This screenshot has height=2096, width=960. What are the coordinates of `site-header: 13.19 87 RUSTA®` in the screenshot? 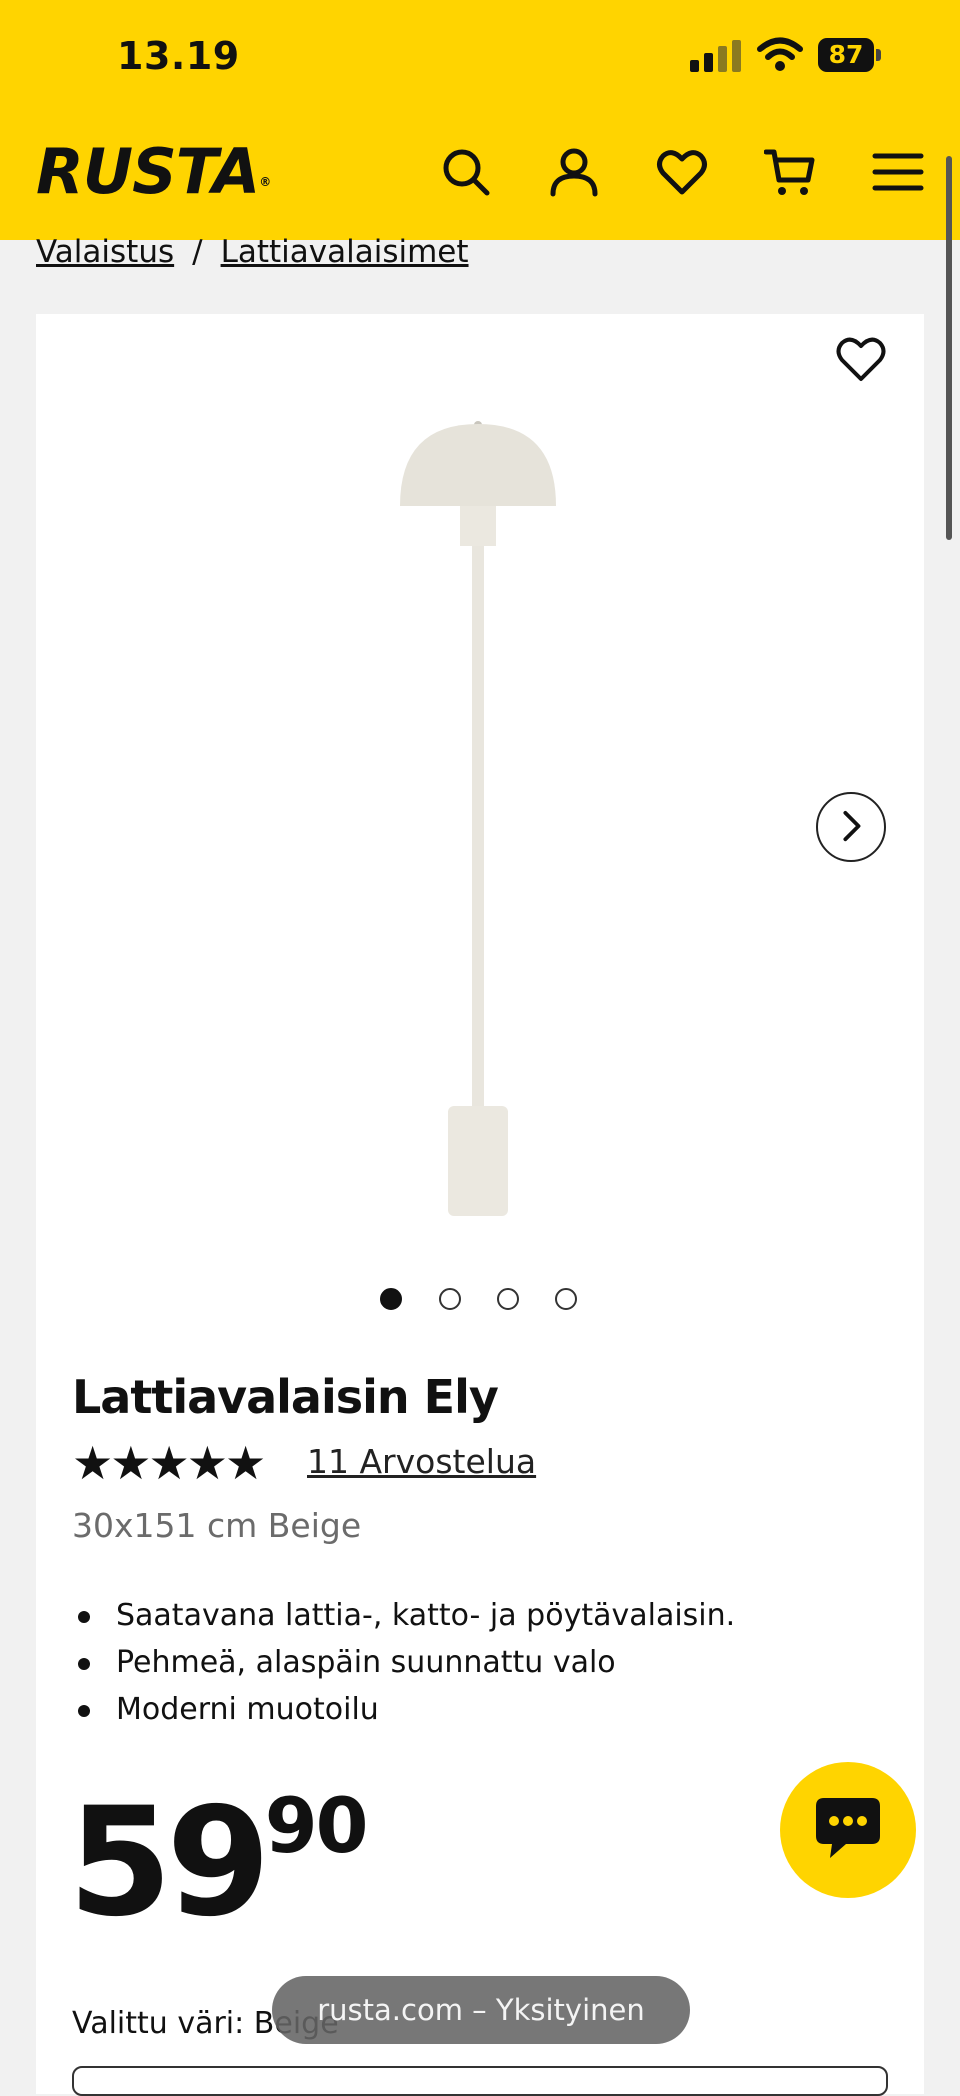 It's located at (480, 120).